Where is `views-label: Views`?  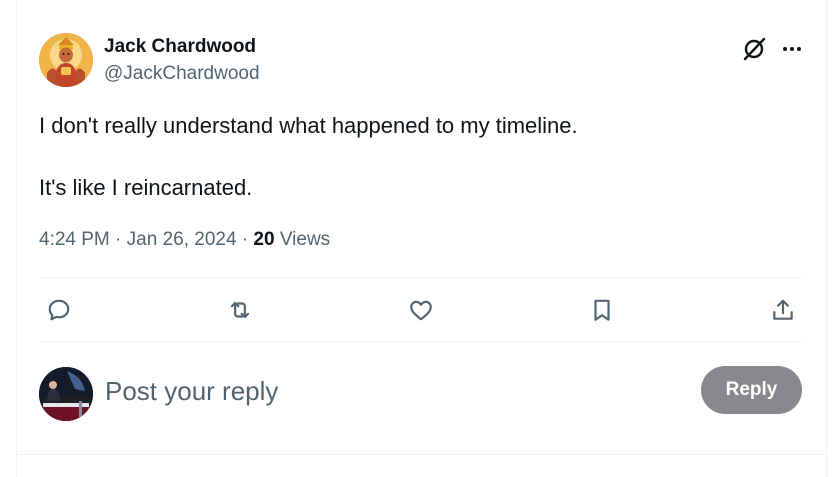 views-label: Views is located at coordinates (302, 239).